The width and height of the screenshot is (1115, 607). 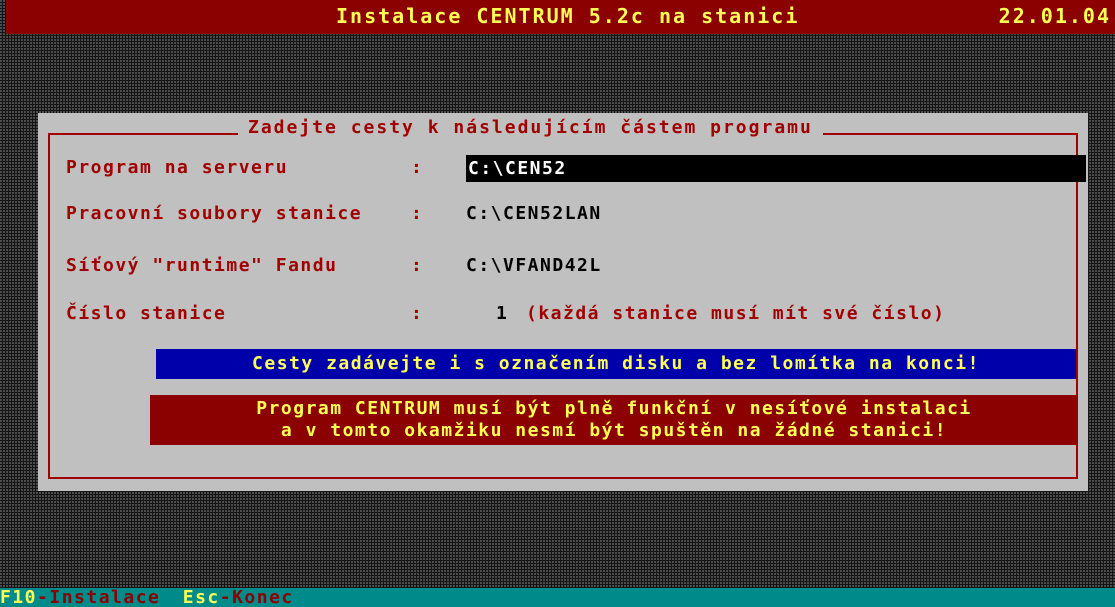 I want to click on esc-exit-action: Esc-Konec, so click(x=238, y=597).